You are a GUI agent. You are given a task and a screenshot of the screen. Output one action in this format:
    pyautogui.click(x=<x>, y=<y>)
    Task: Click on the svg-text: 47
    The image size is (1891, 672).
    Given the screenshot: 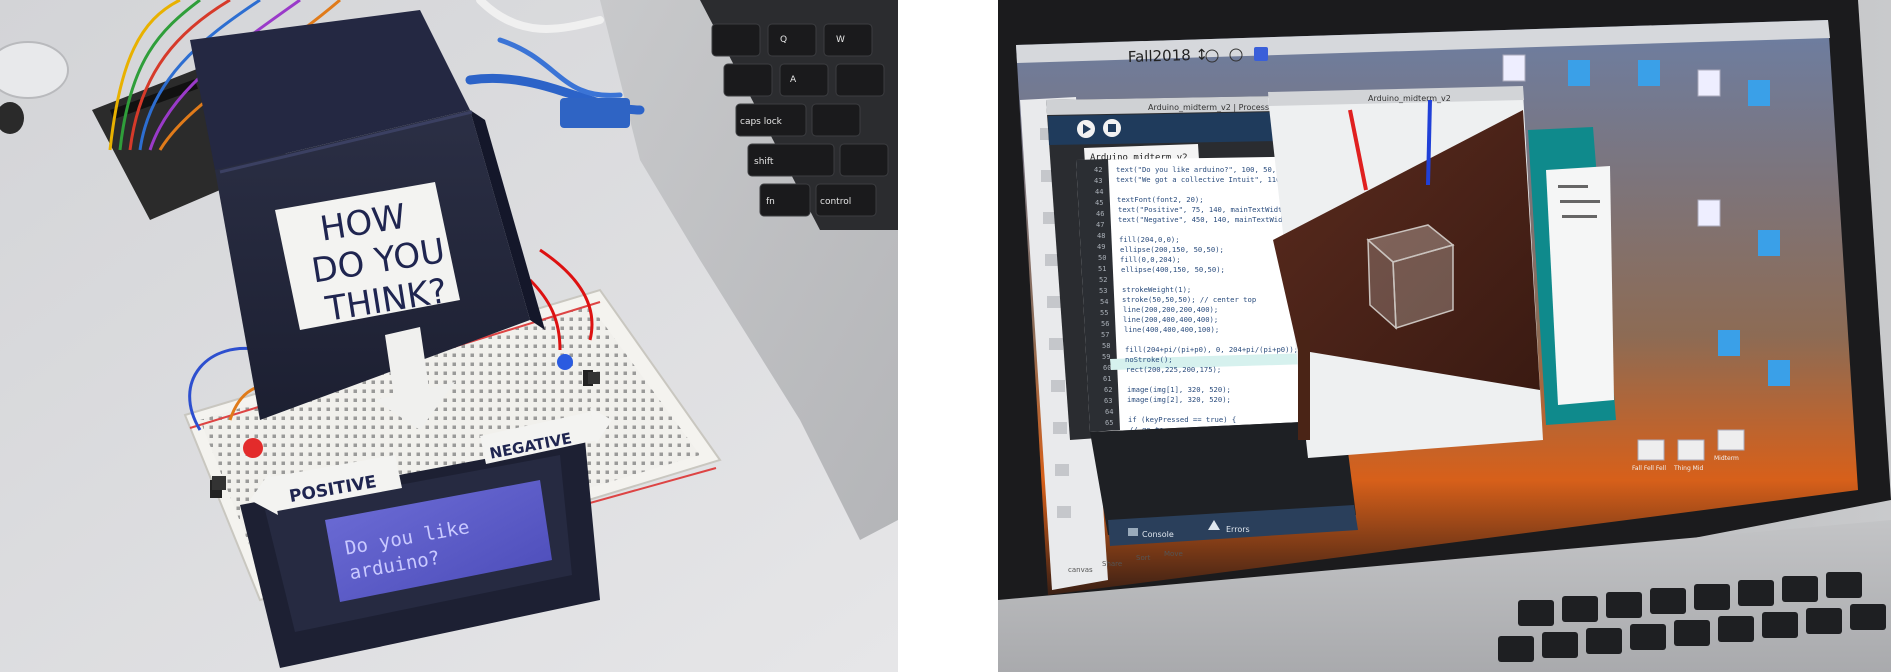 What is the action you would take?
    pyautogui.click(x=1100, y=225)
    